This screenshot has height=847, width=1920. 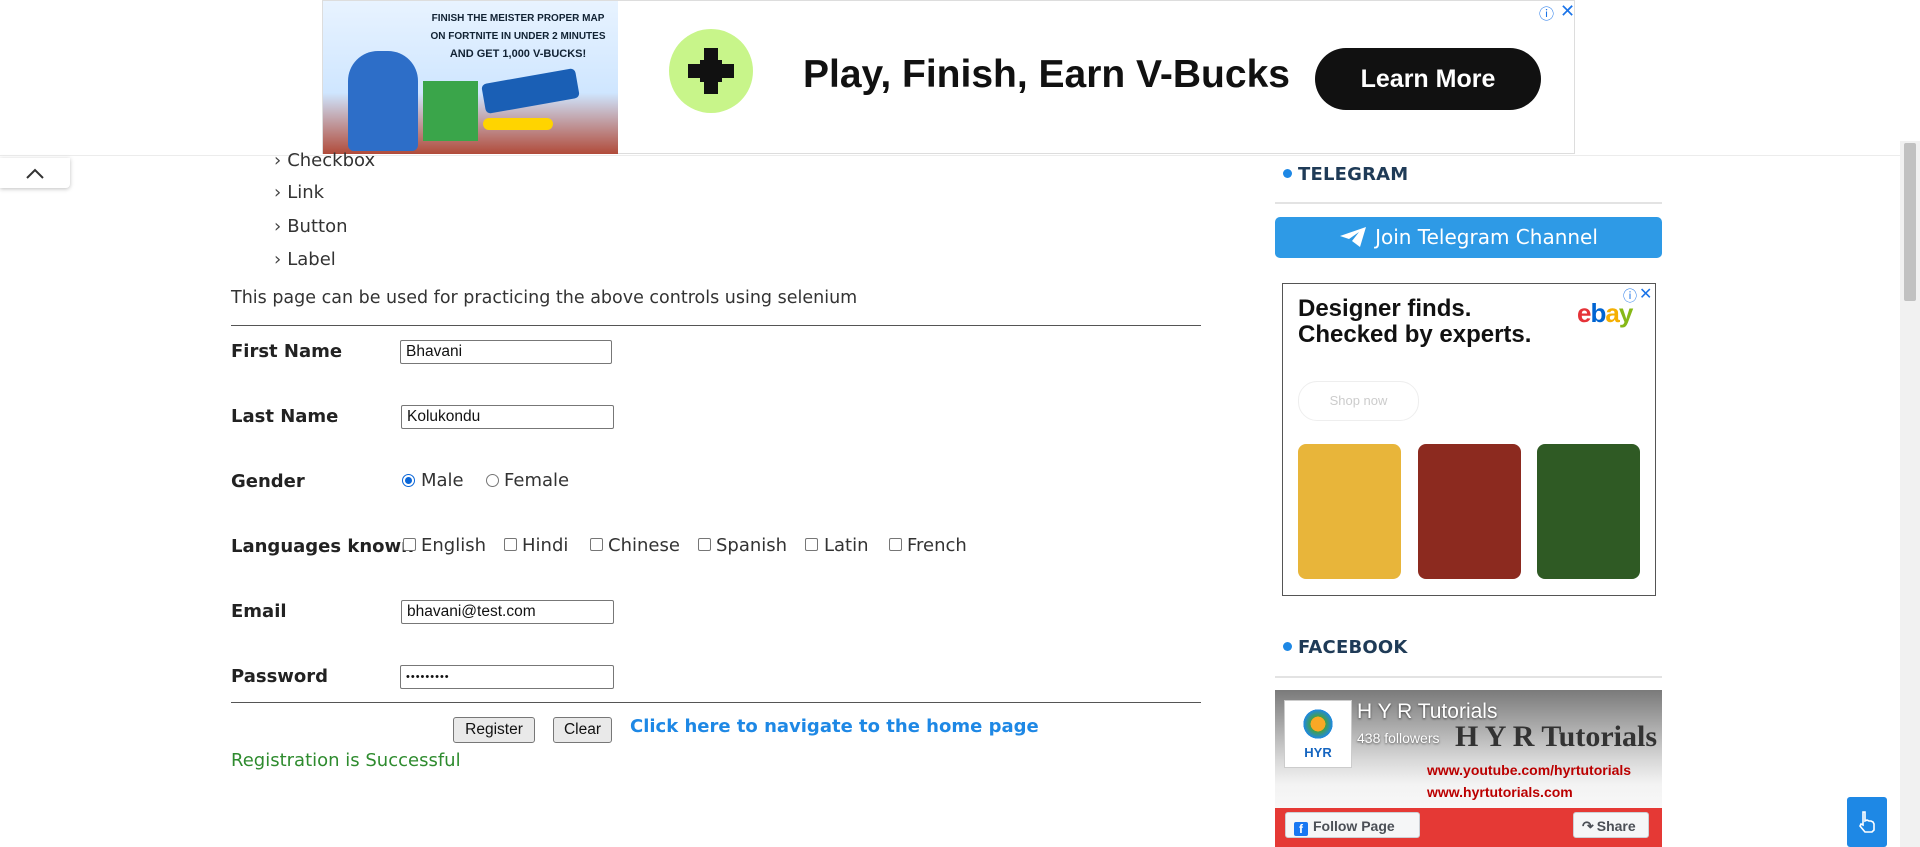 What do you see at coordinates (453, 545) in the screenshot?
I see `language-english-label: English` at bounding box center [453, 545].